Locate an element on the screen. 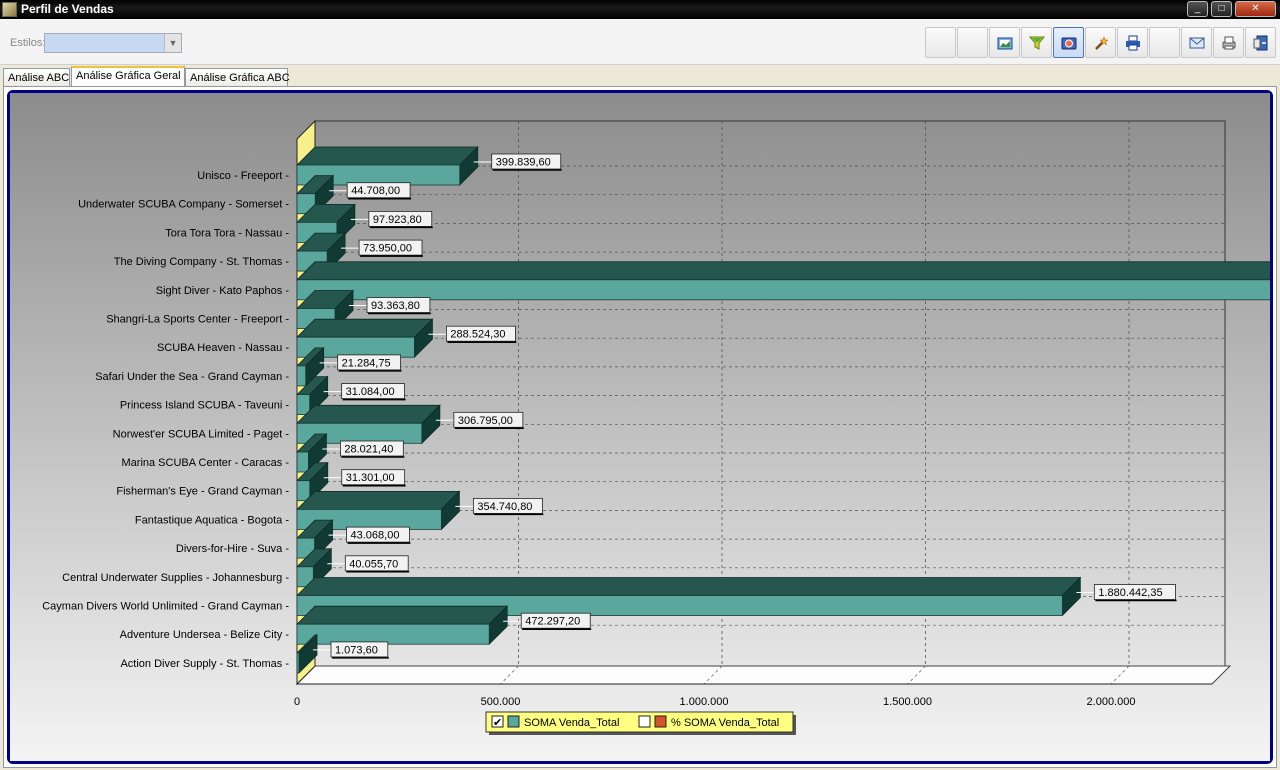 This screenshot has width=1280, height=770. printer-setup-icon is located at coordinates (1229, 43).